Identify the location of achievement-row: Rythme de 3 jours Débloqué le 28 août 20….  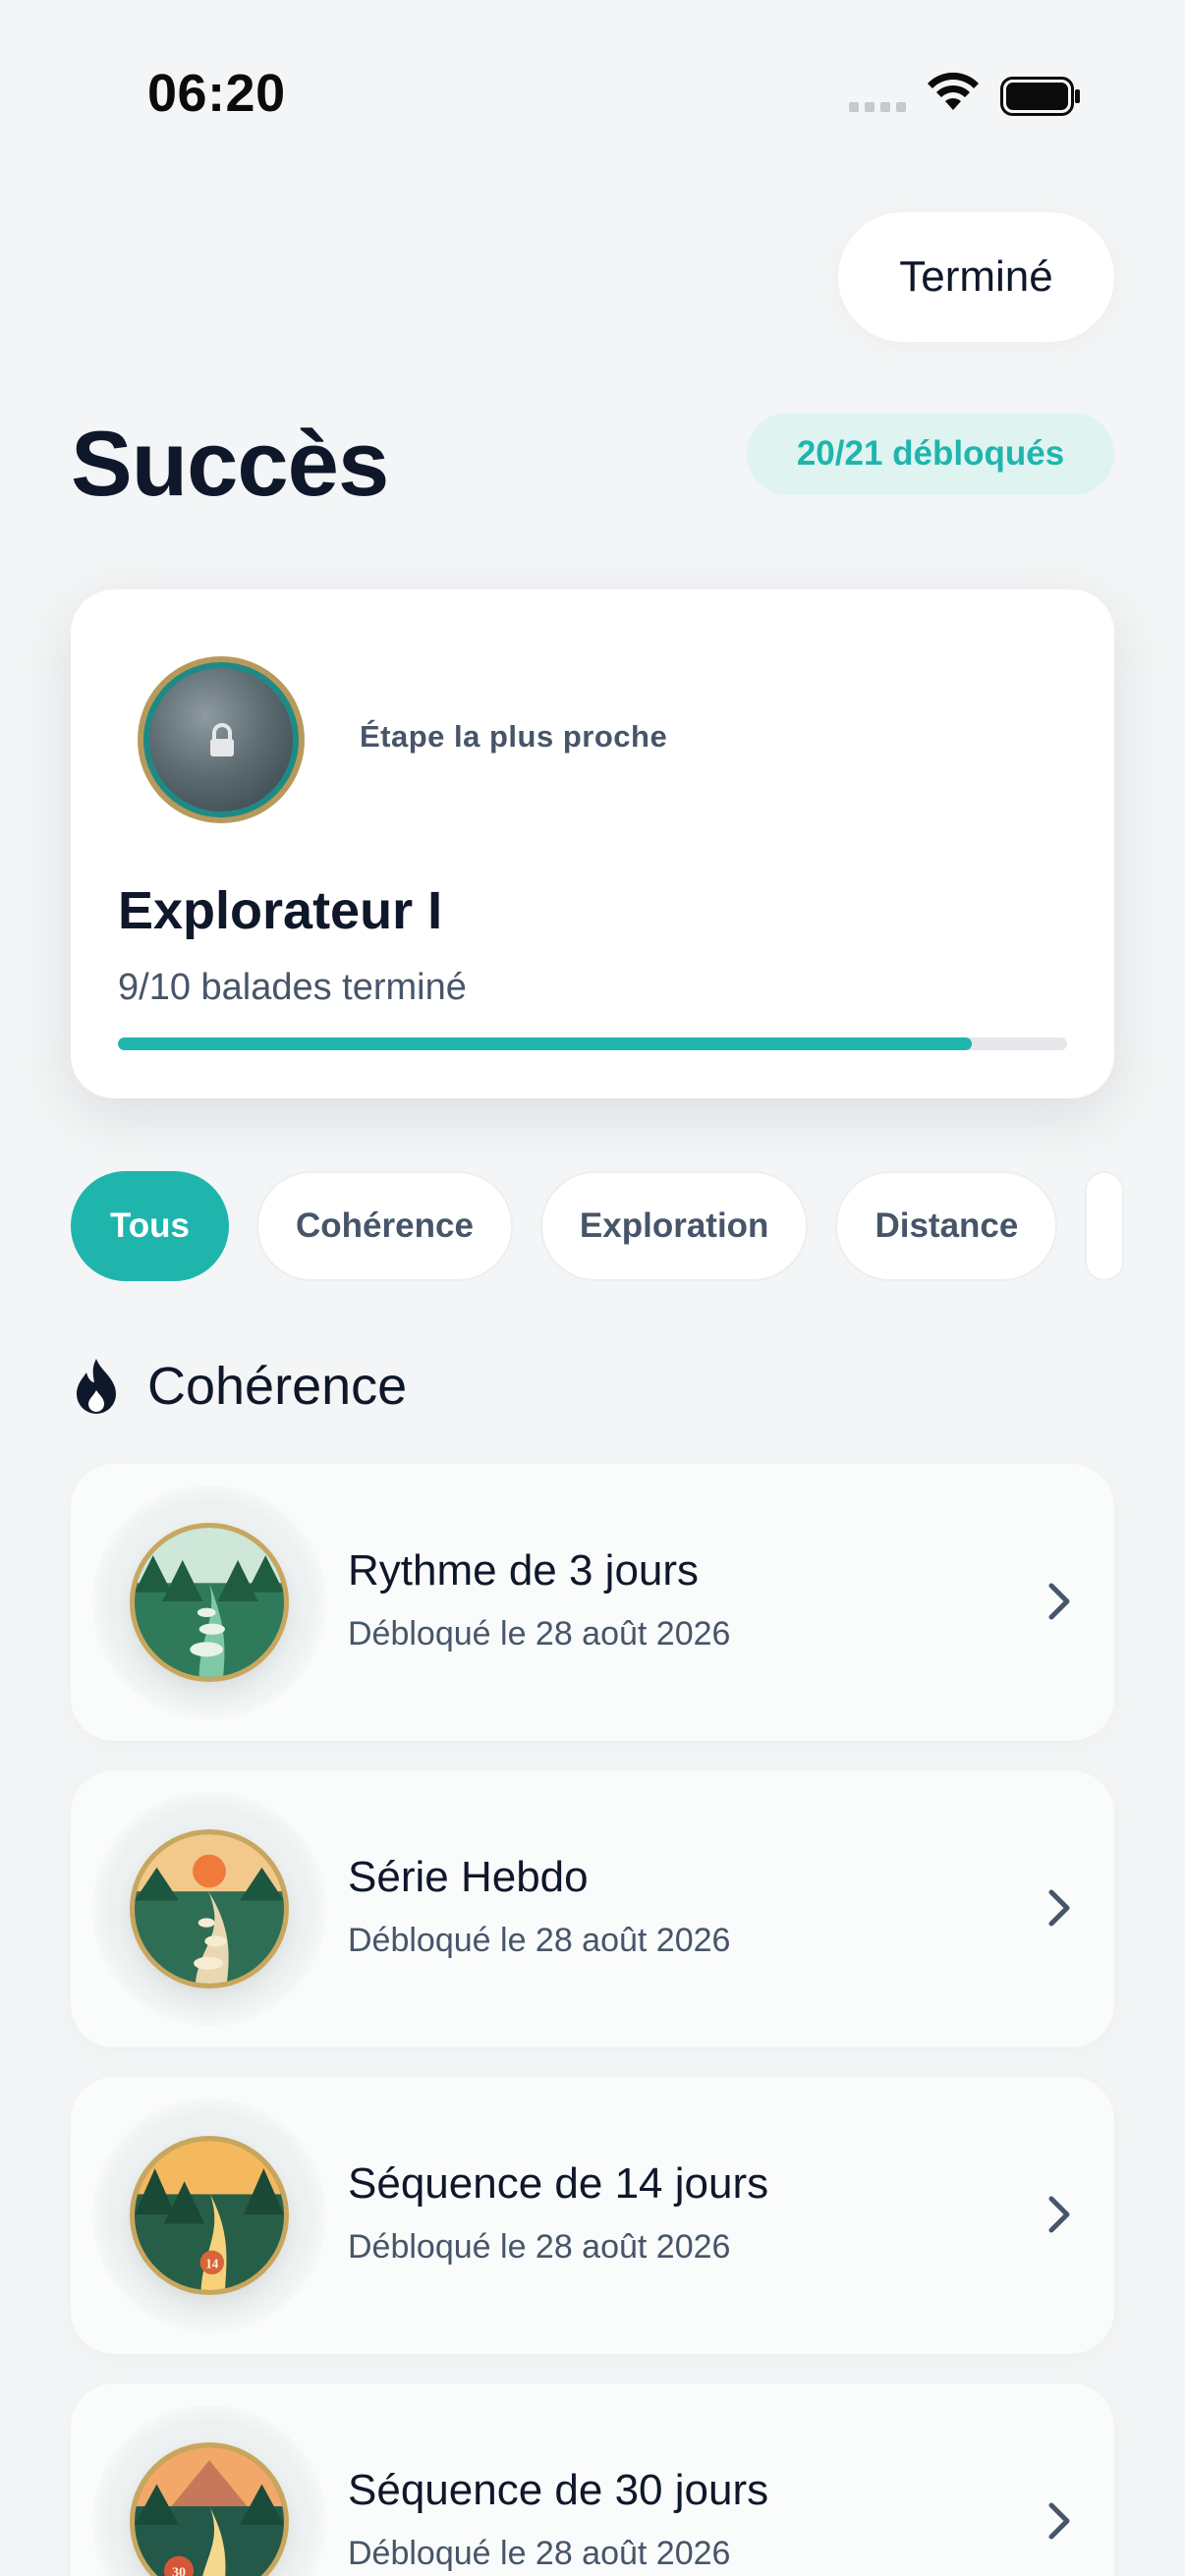
(592, 1602).